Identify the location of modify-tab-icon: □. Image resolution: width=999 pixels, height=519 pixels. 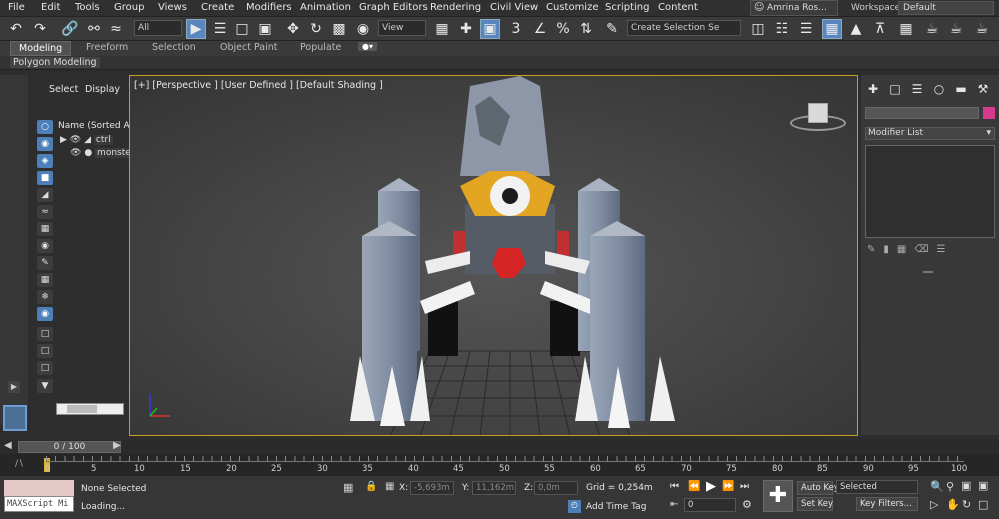
(895, 90).